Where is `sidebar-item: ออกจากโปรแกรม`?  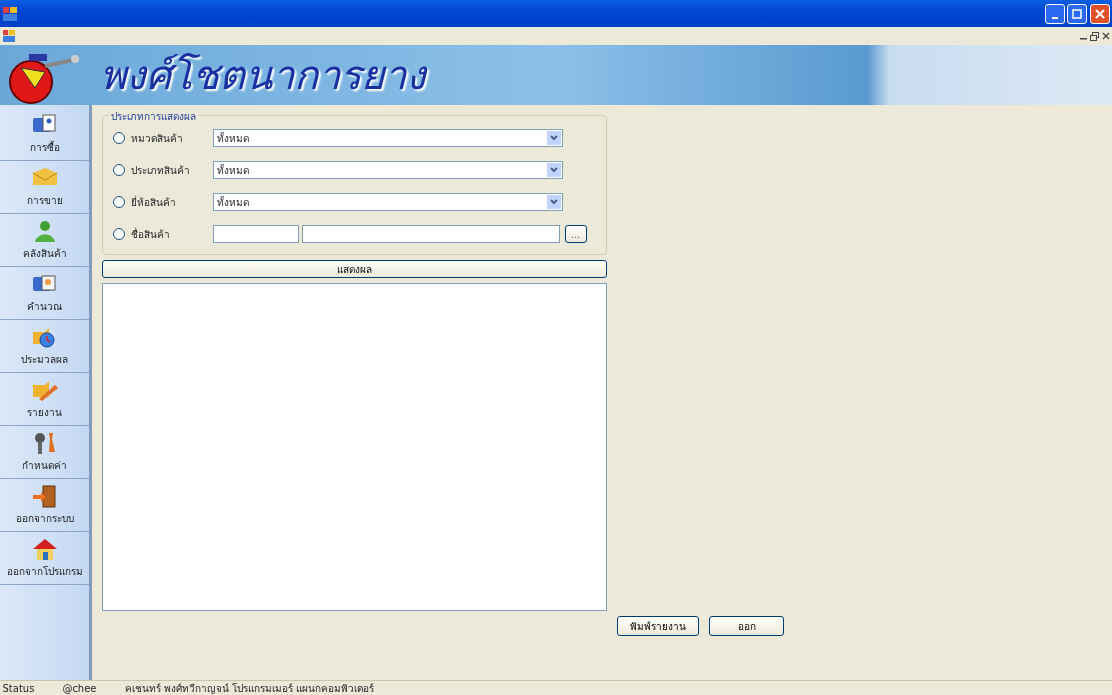 sidebar-item: ออกจากโปรแกรม is located at coordinates (44, 558).